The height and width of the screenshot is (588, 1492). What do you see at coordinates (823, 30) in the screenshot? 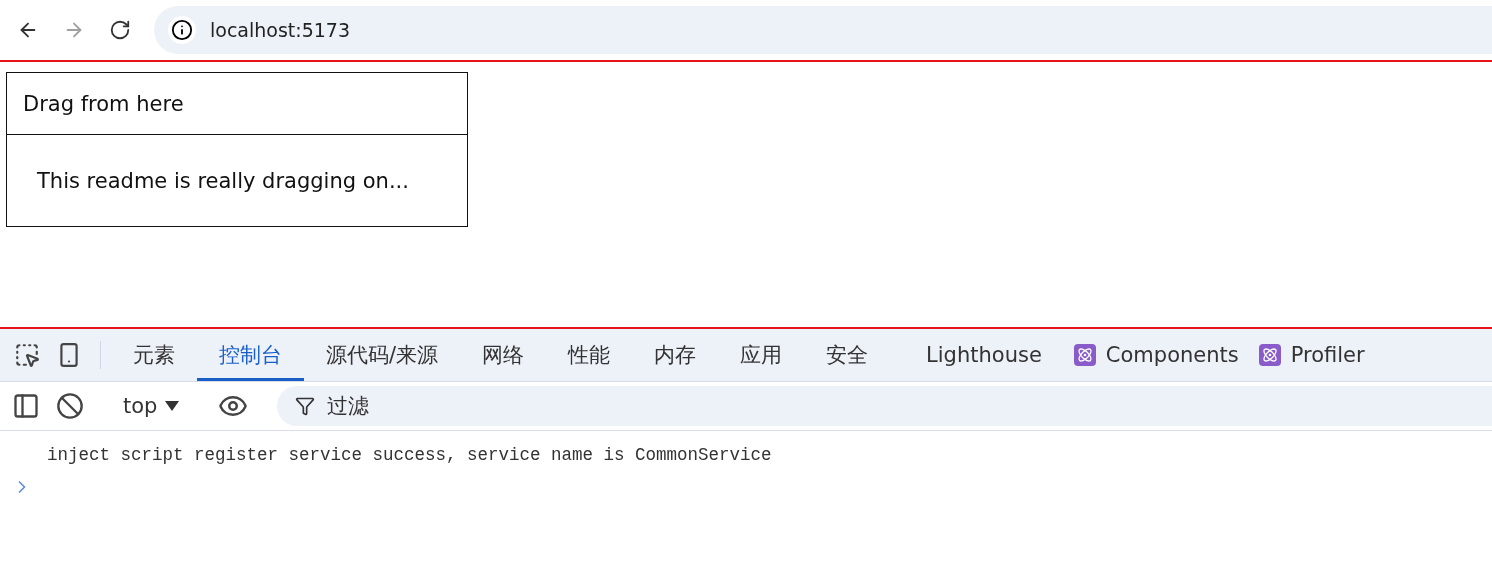
I see `address-bar: localhost:5173` at bounding box center [823, 30].